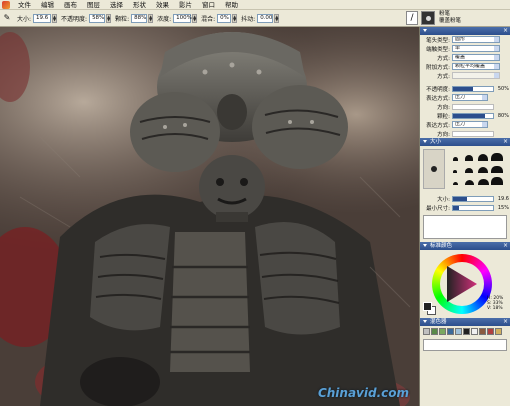  Describe the element at coordinates (235, 18) in the screenshot. I see `bleed-spinner: ▲ ▼` at that location.